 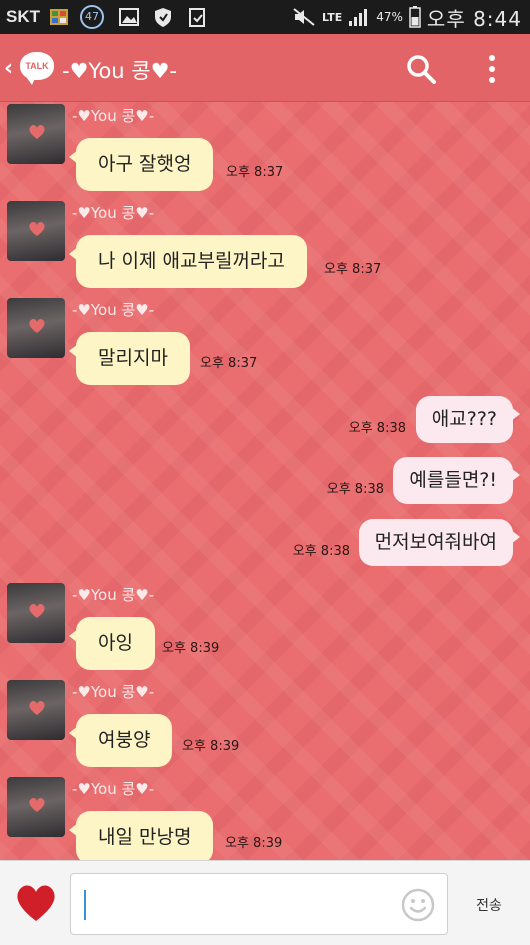 What do you see at coordinates (265, 818) in the screenshot?
I see `incoming-message: -♥You 콩♥- 내일 만낭명 오후 8:39` at bounding box center [265, 818].